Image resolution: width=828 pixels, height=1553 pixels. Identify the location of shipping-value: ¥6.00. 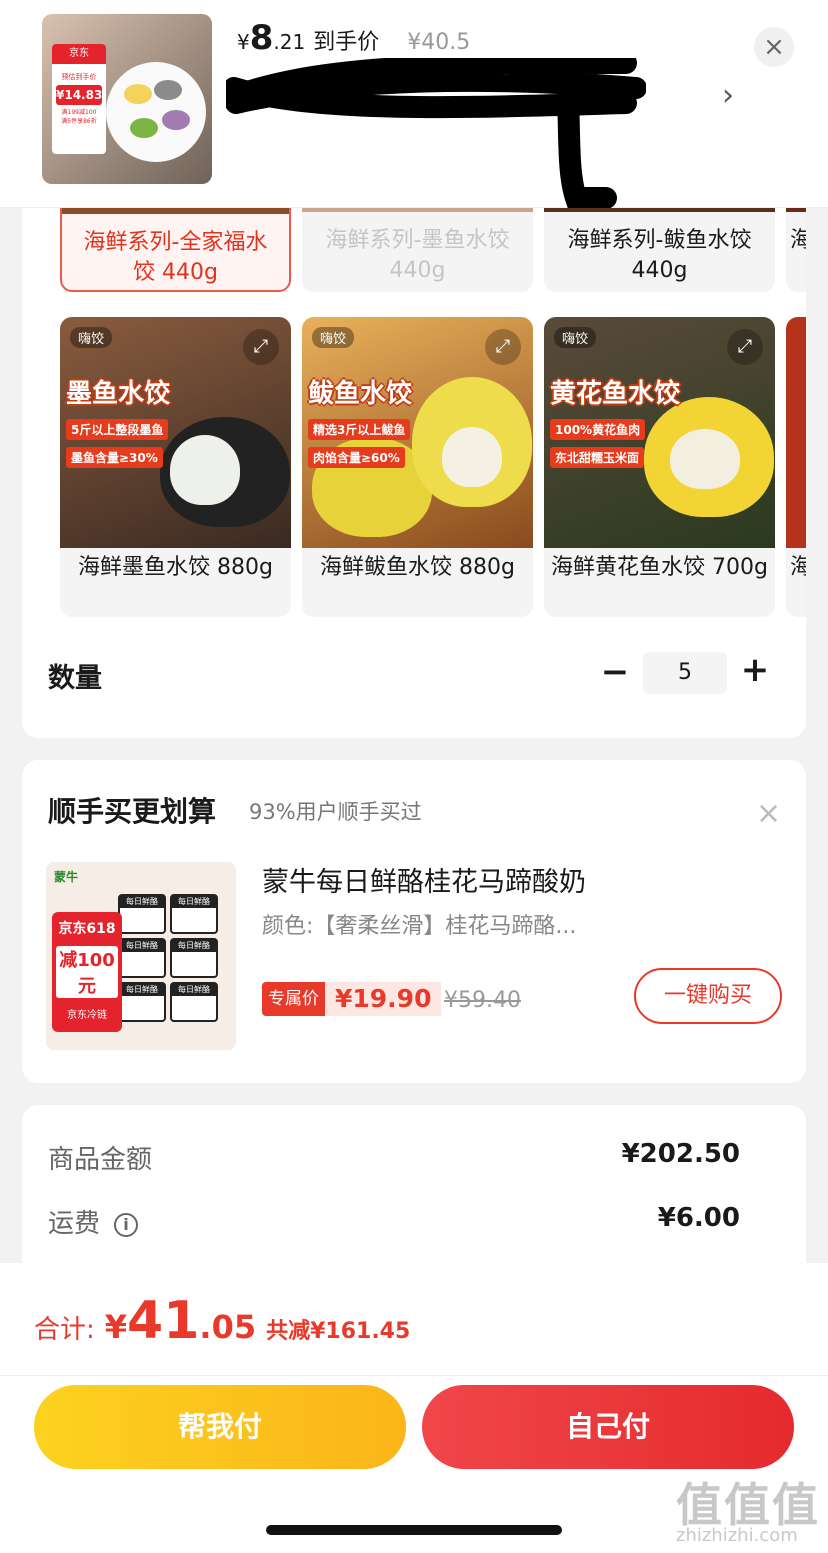
(698, 1218).